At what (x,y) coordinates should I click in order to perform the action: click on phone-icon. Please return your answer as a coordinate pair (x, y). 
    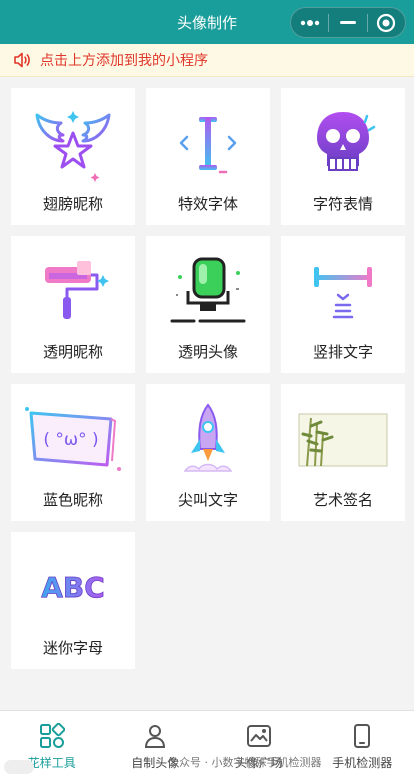
    Looking at the image, I should click on (362, 736).